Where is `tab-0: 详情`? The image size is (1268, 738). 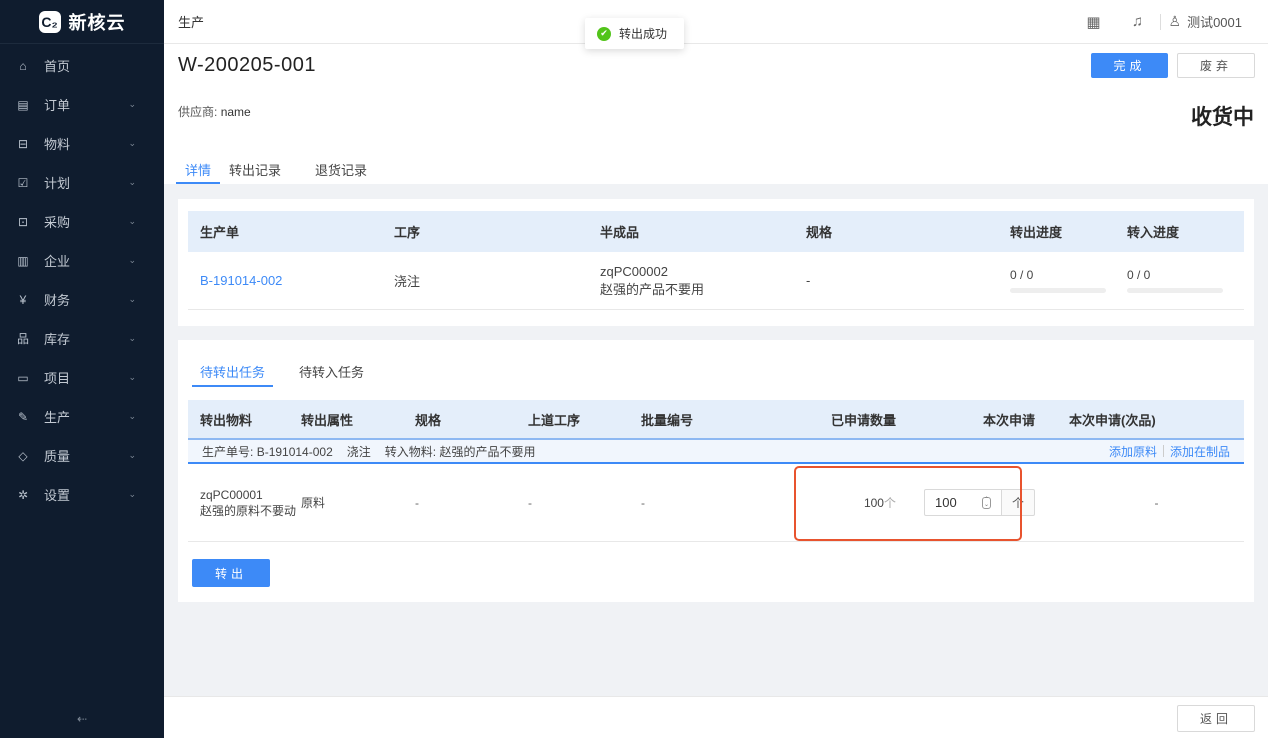 tab-0: 详情 is located at coordinates (198, 172).